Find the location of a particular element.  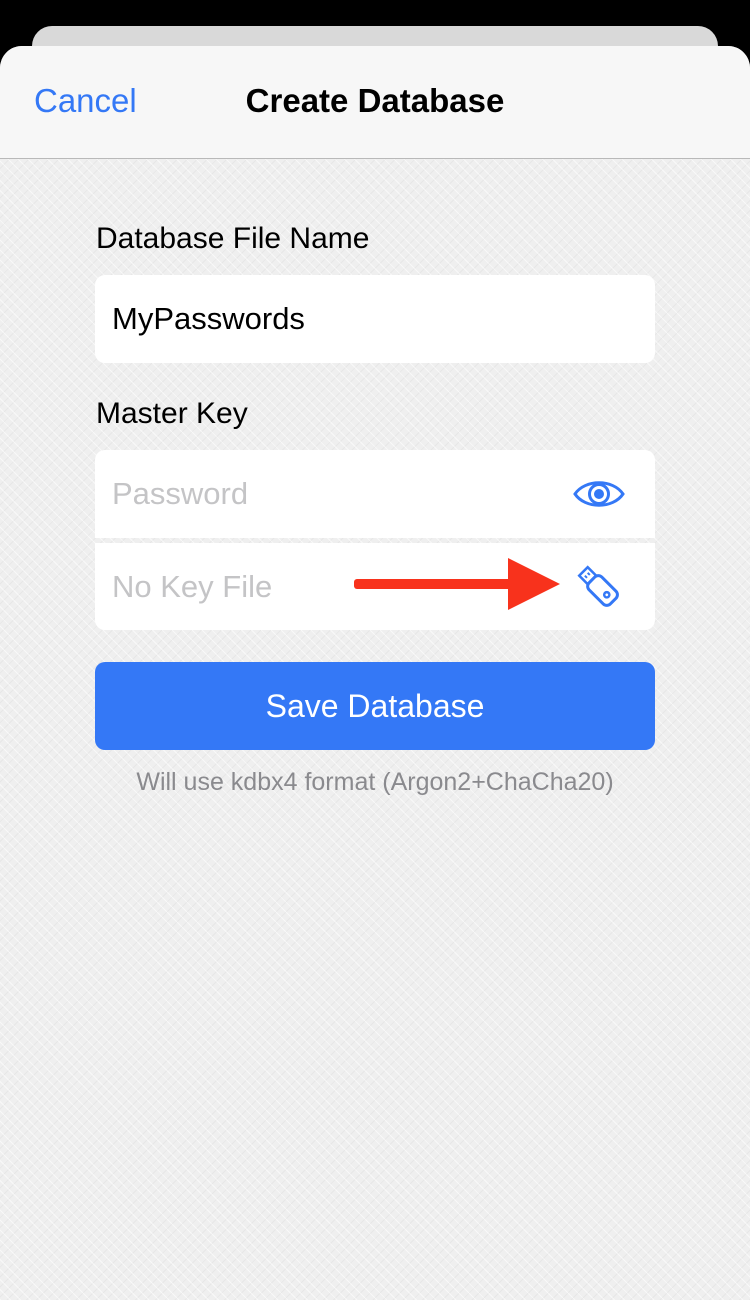

password-field: Password is located at coordinates (375, 494).